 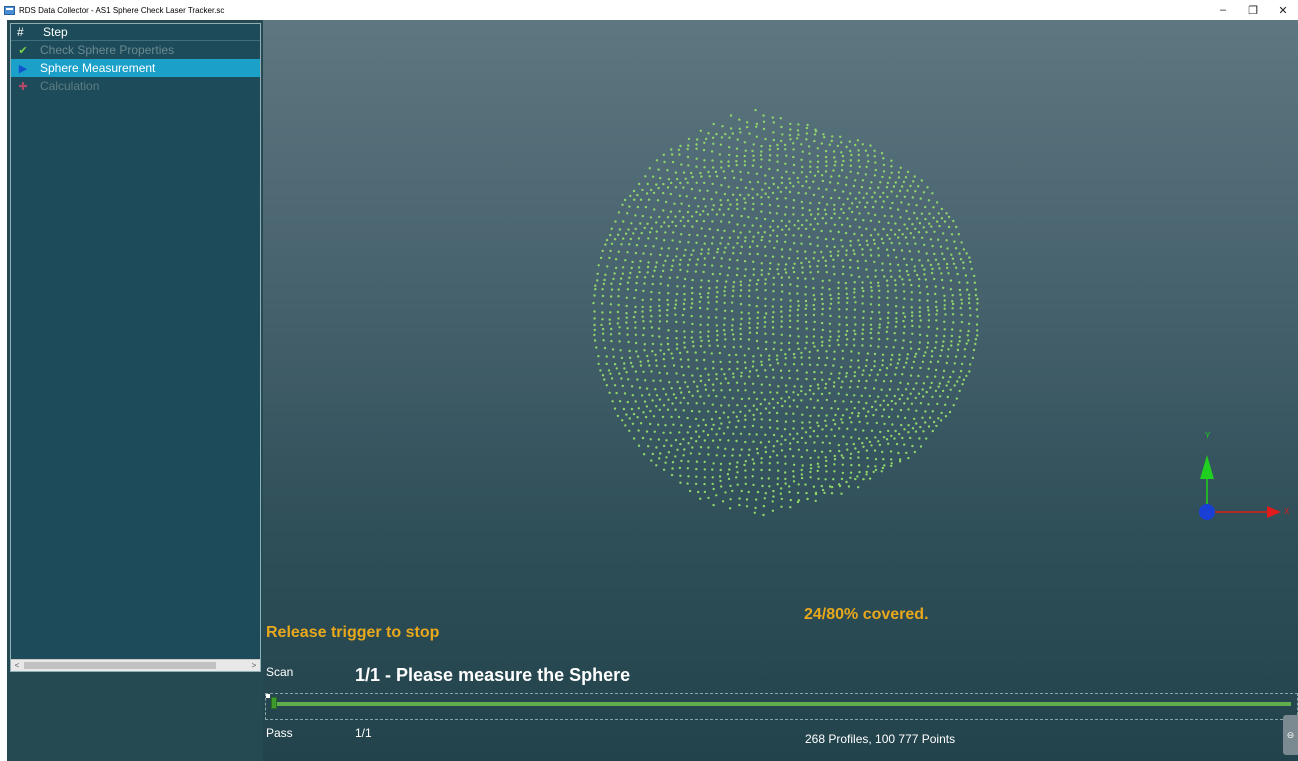 I want to click on axis-origin-icon, so click(x=1207, y=512).